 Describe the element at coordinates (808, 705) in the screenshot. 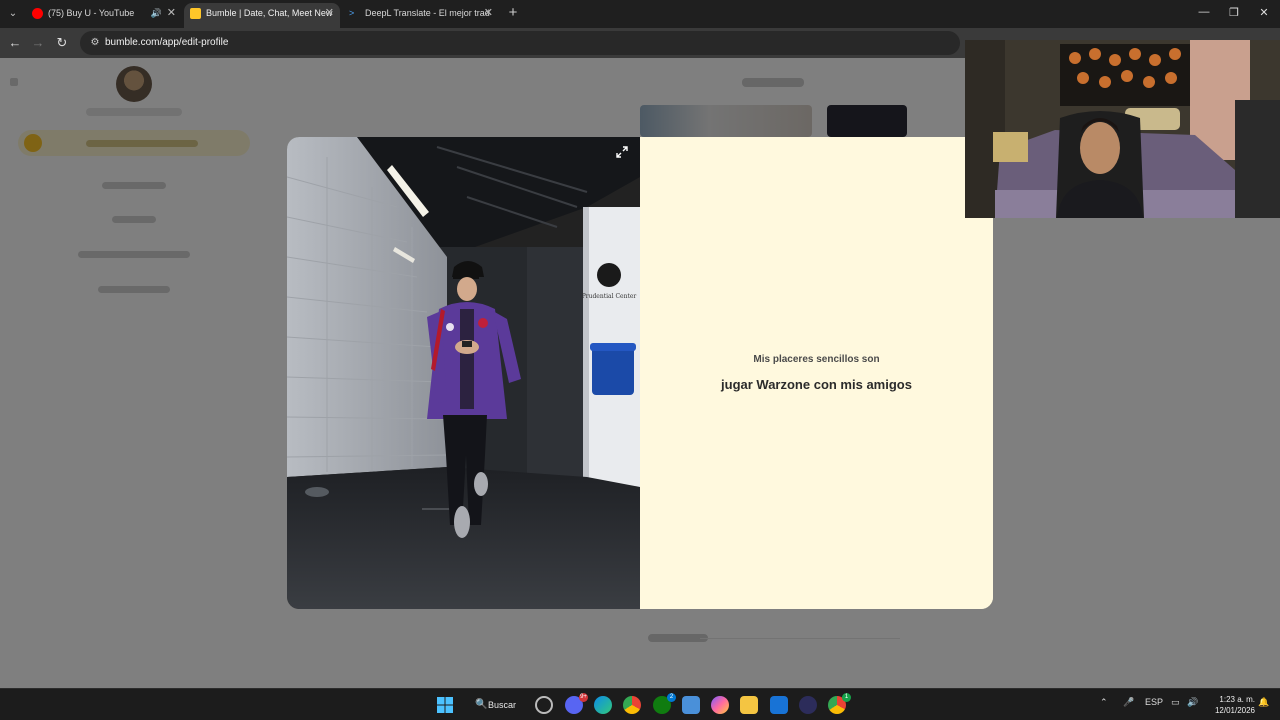

I see `app-icon` at that location.